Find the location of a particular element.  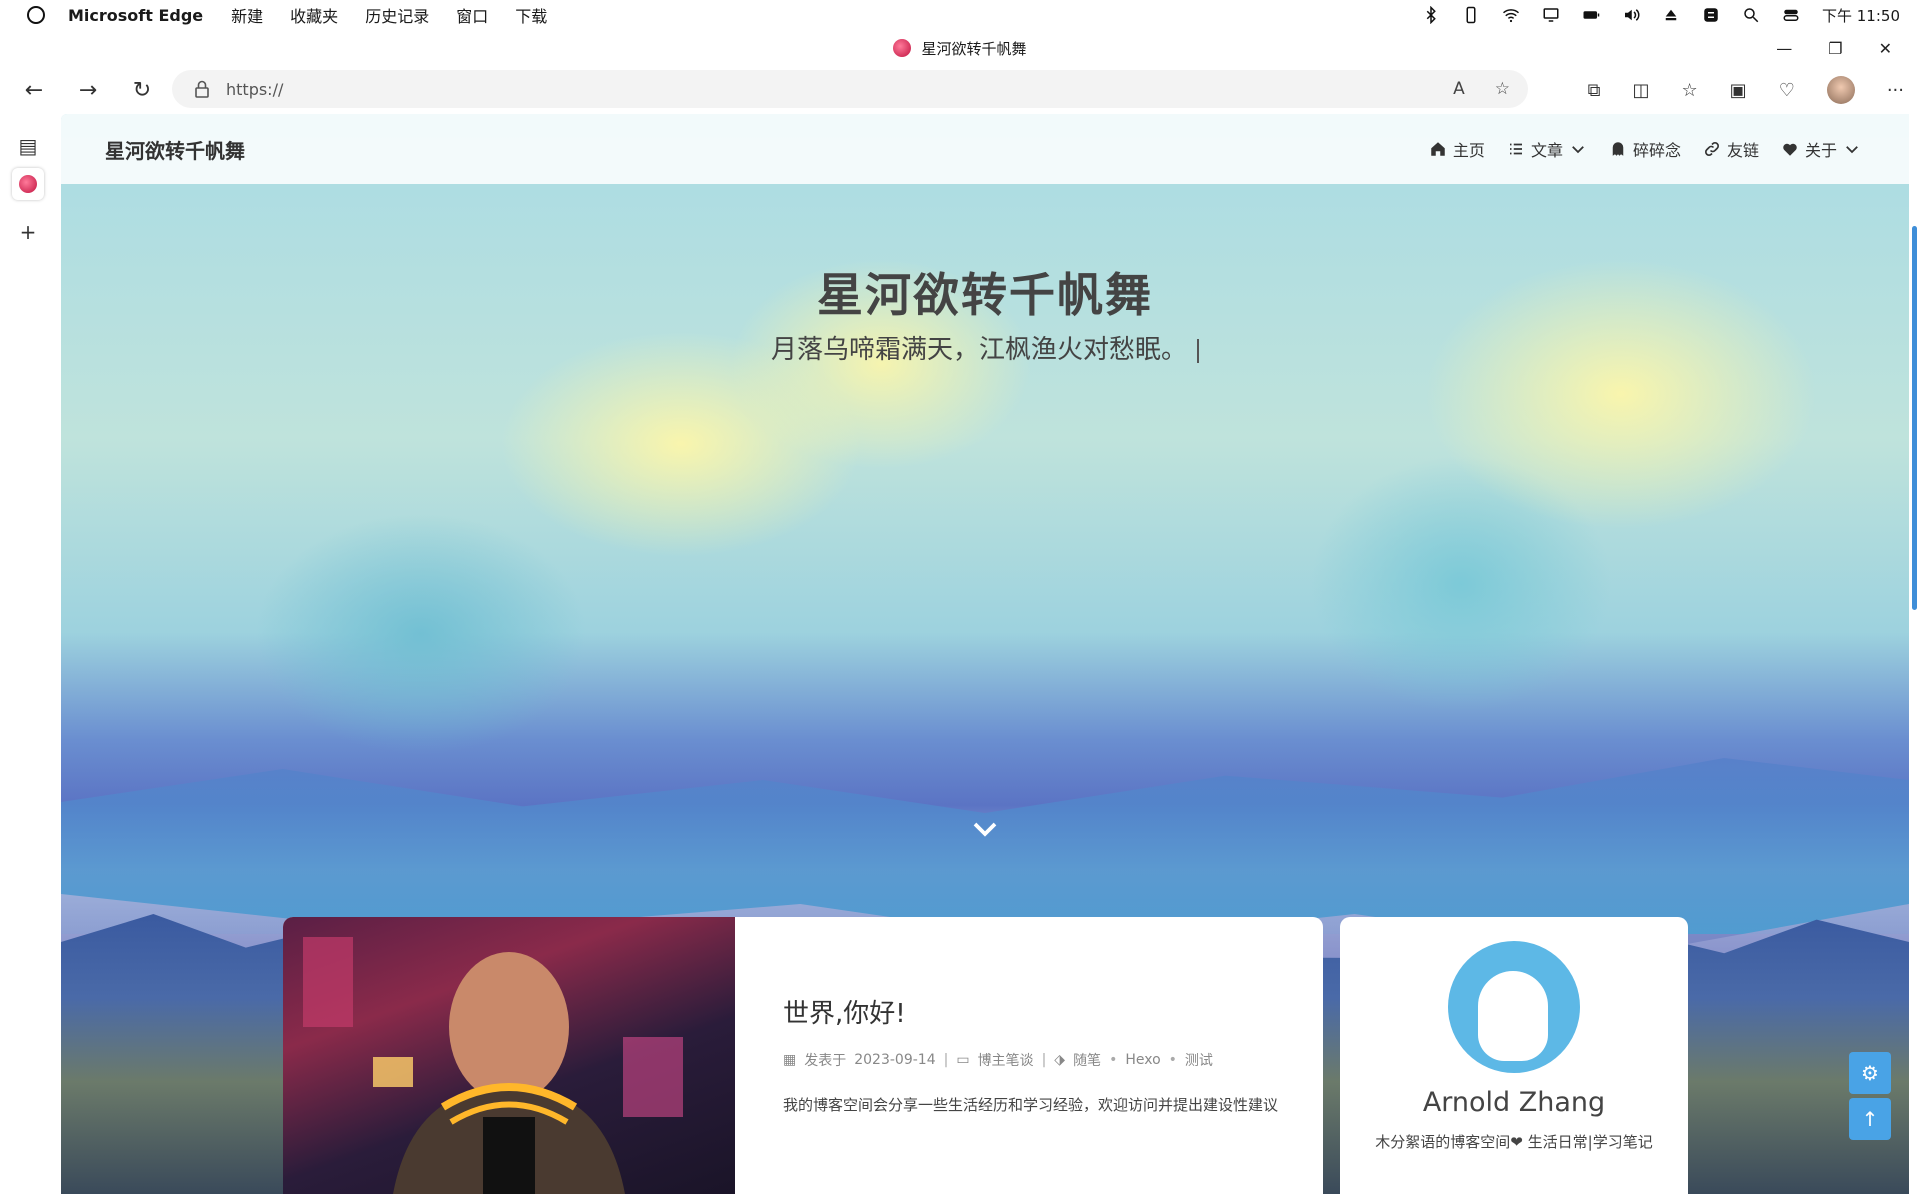

nav-about: 关于 is located at coordinates (1821, 149).